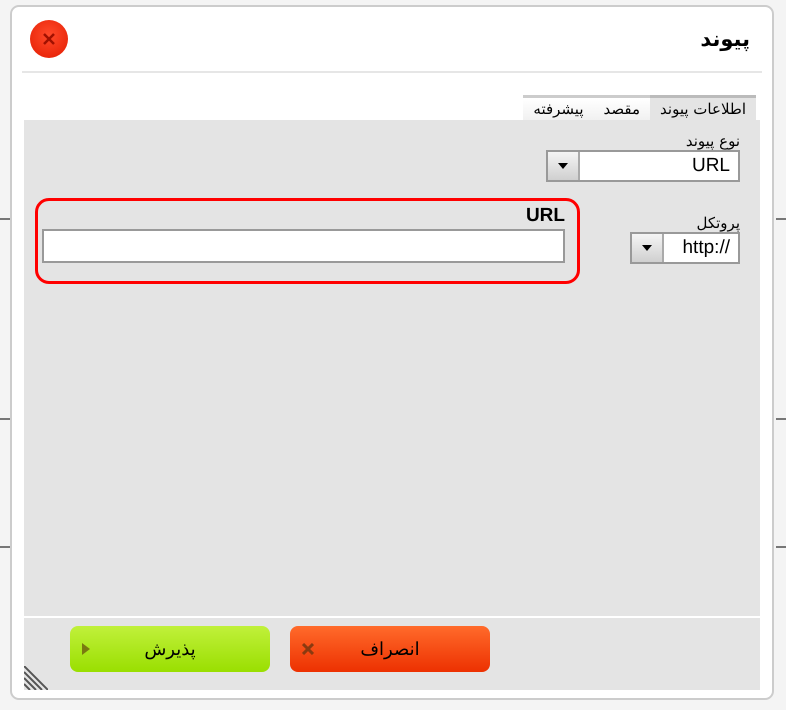 The image size is (786, 710). I want to click on play-icon, so click(86, 649).